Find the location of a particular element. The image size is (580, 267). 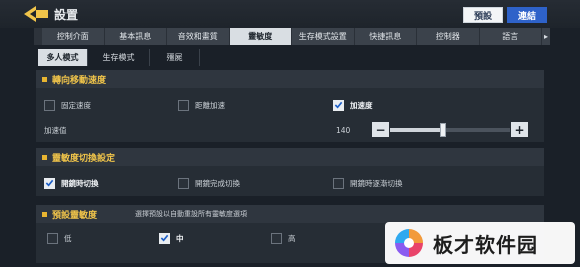

accel-value-label: 加速值 is located at coordinates (55, 130).